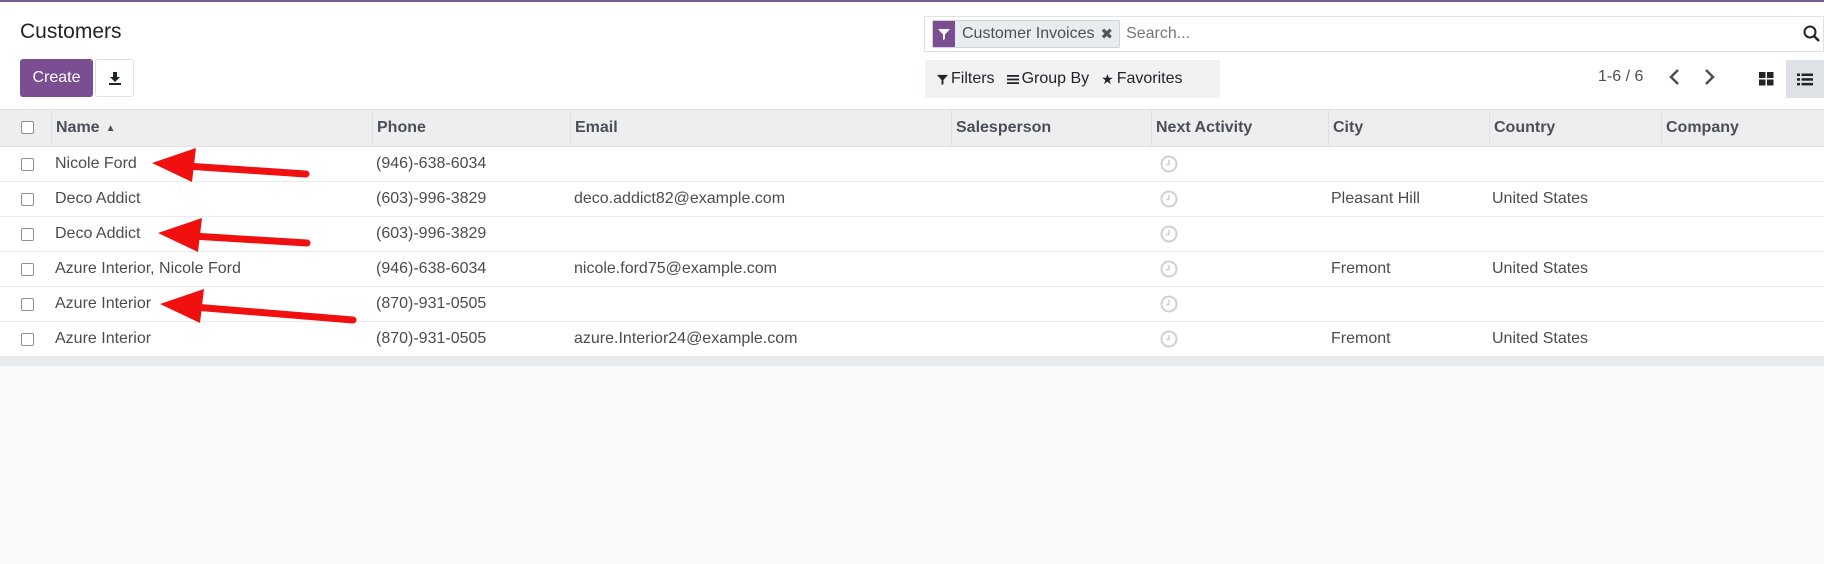  I want to click on pager-value: 1-6 / 6, so click(1620, 77).